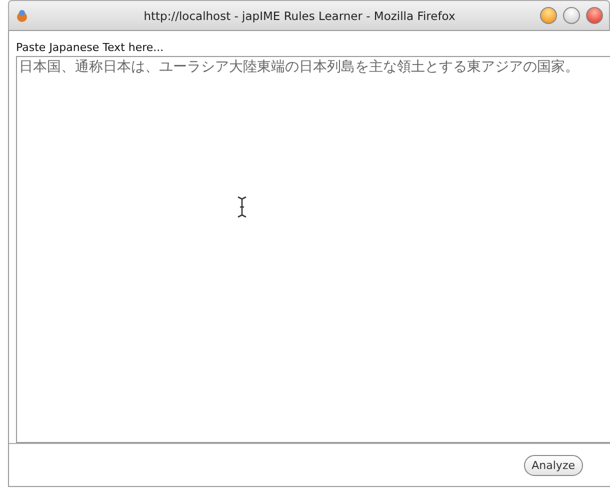  Describe the element at coordinates (299, 15) in the screenshot. I see `window-title: http://localhost - japIME Rules Learner - Mozilla Firefox` at that location.